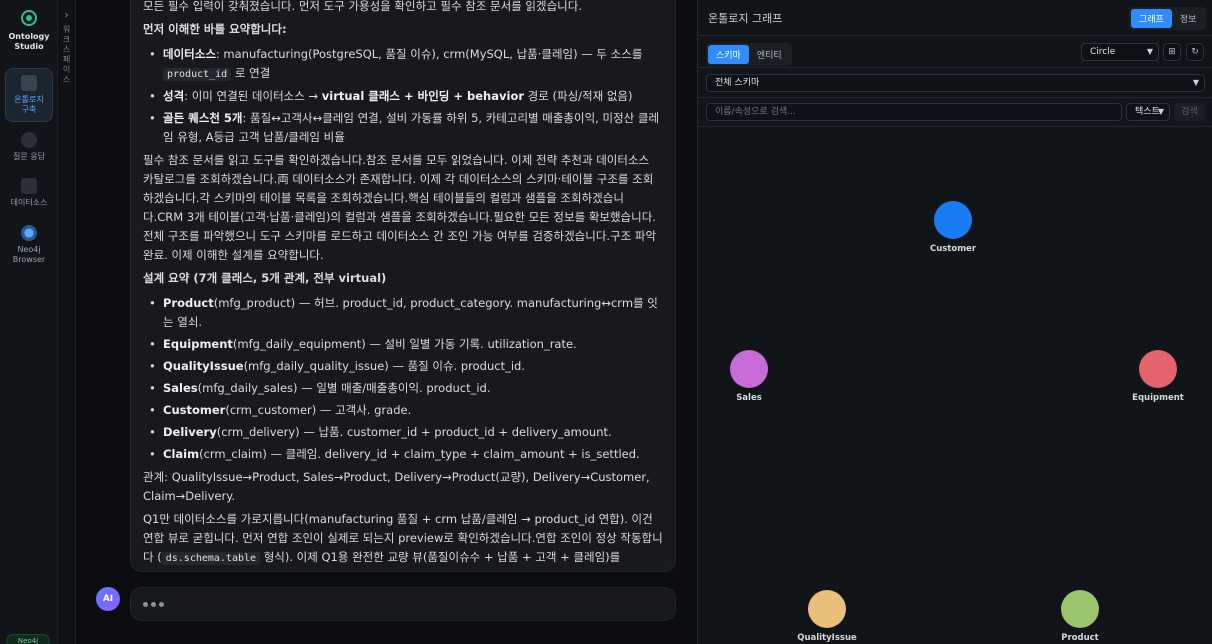 This screenshot has height=644, width=1212. Describe the element at coordinates (29, 99) in the screenshot. I see `nav-label: 온톨로지` at that location.